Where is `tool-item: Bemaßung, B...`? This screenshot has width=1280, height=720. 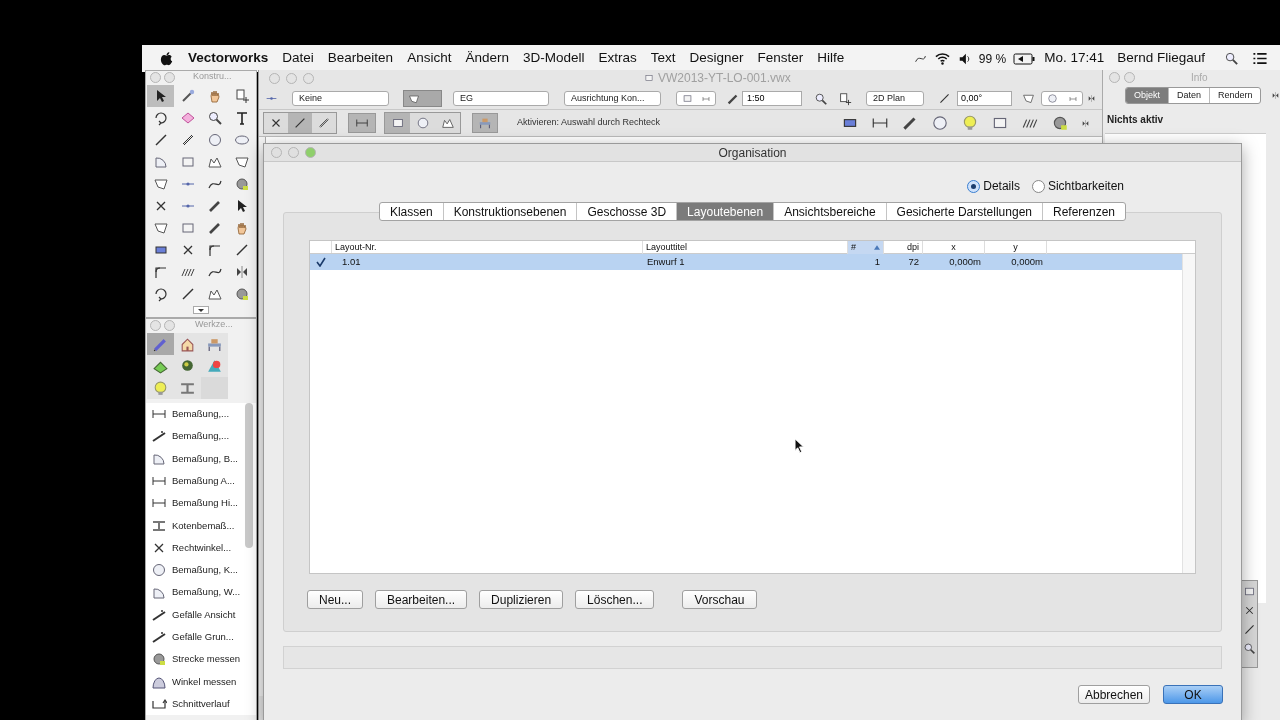
tool-item: Bemaßung, B... is located at coordinates (201, 458).